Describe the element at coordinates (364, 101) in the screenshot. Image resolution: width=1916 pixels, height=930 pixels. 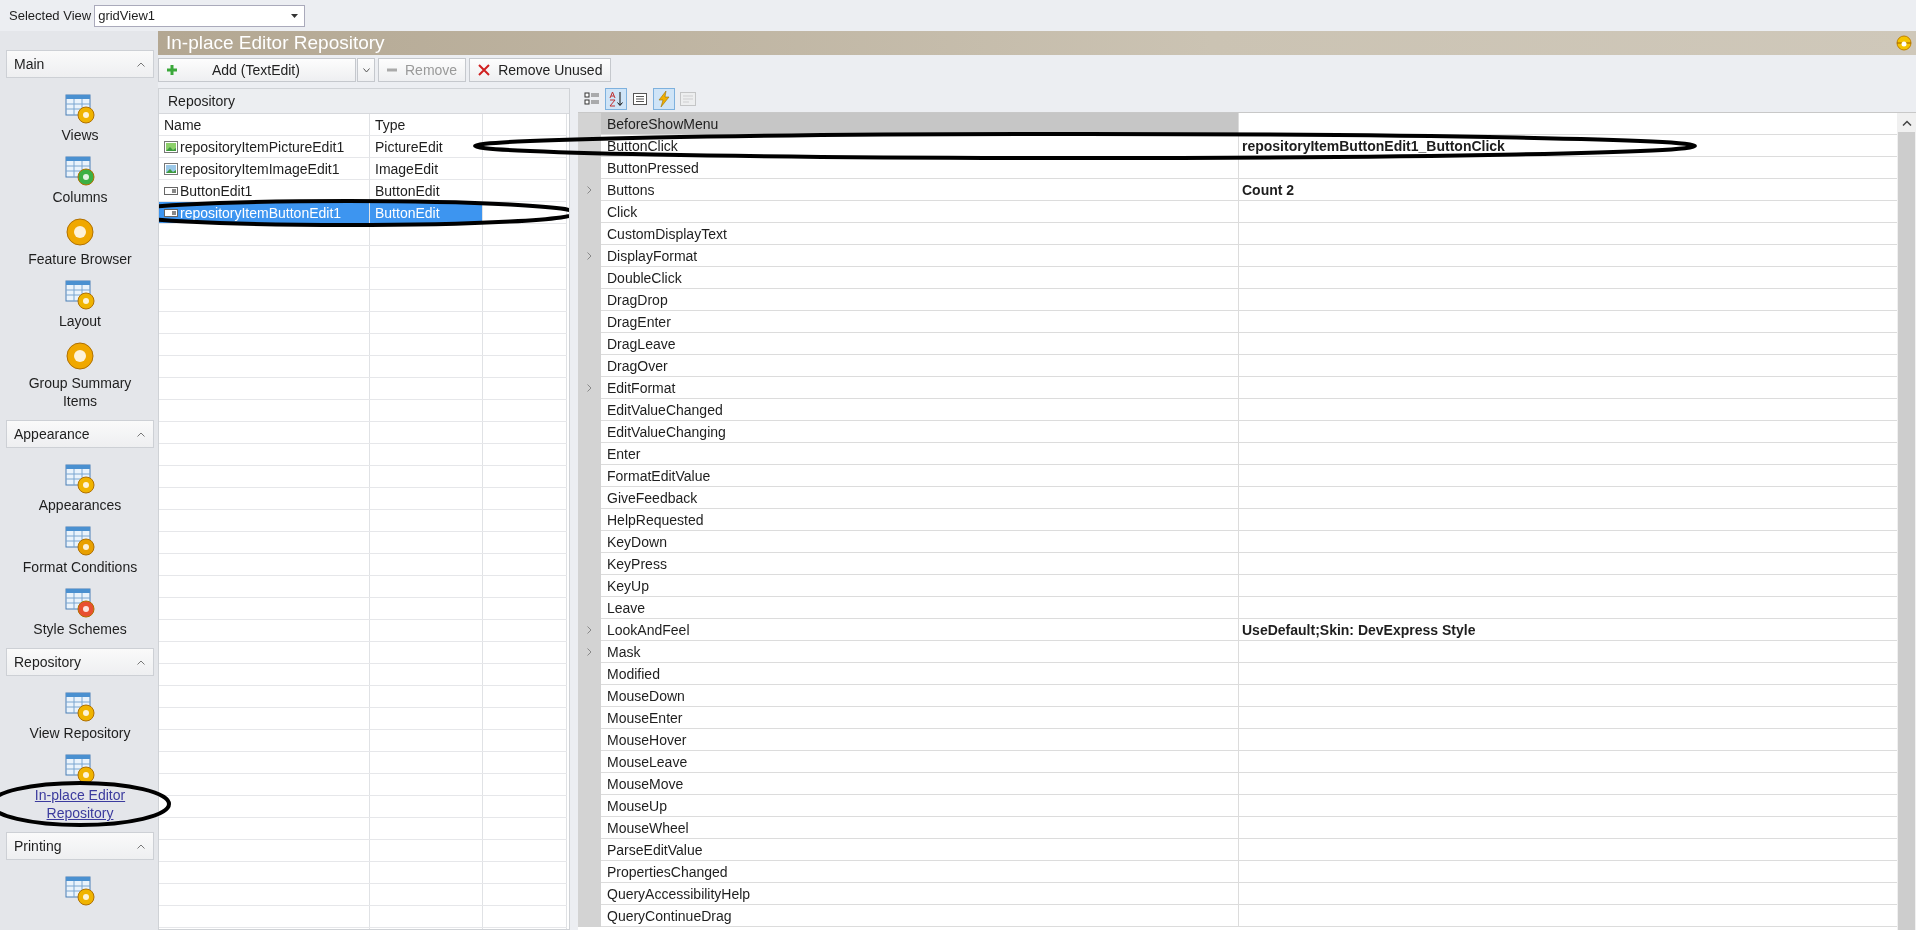
I see `repository-header: Repository` at that location.